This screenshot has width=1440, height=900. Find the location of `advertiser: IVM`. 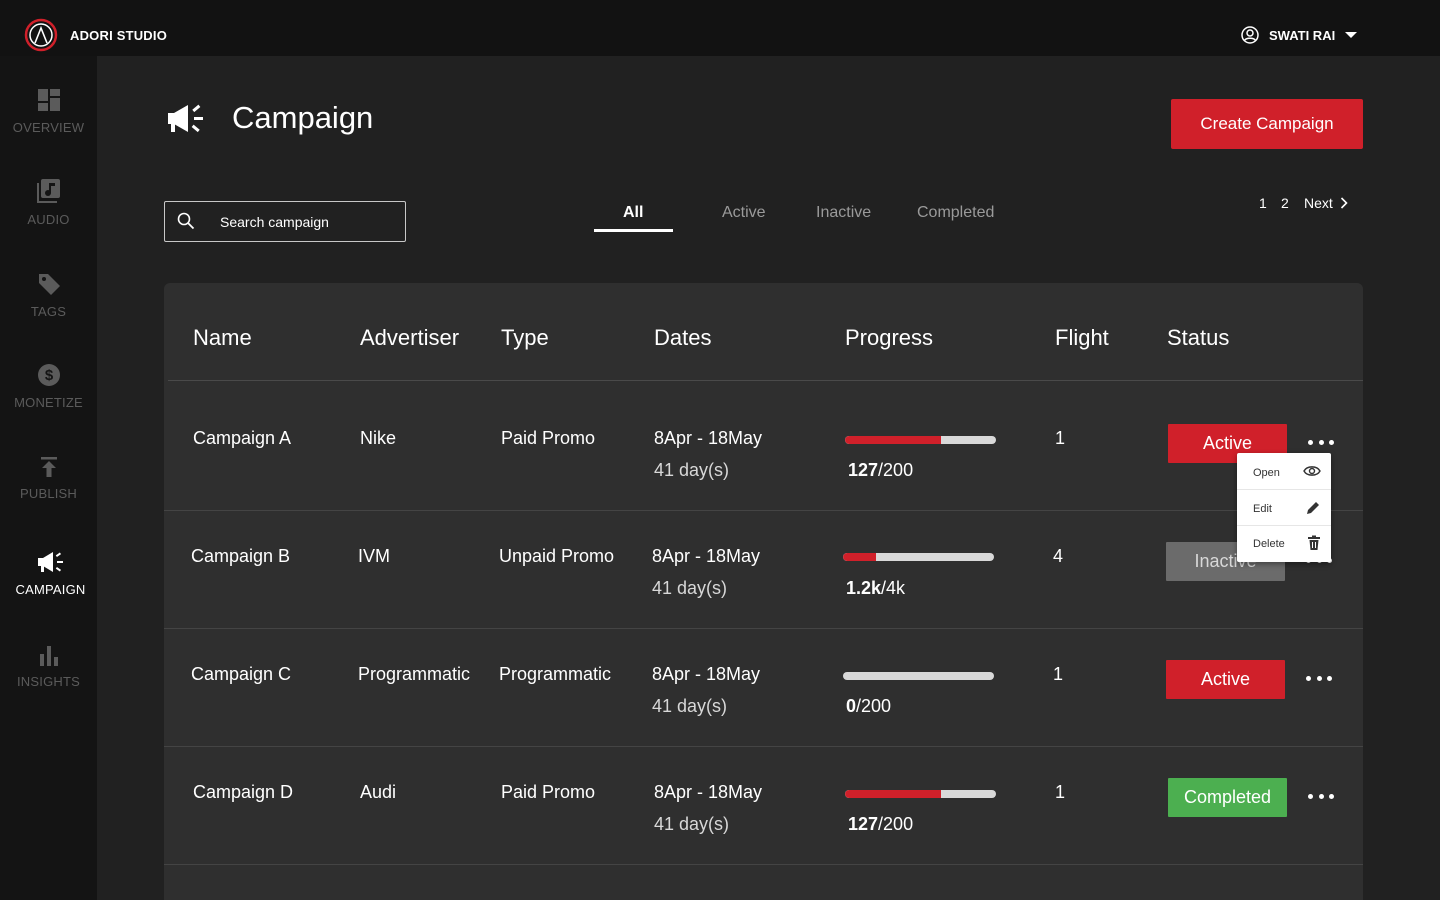

advertiser: IVM is located at coordinates (374, 556).